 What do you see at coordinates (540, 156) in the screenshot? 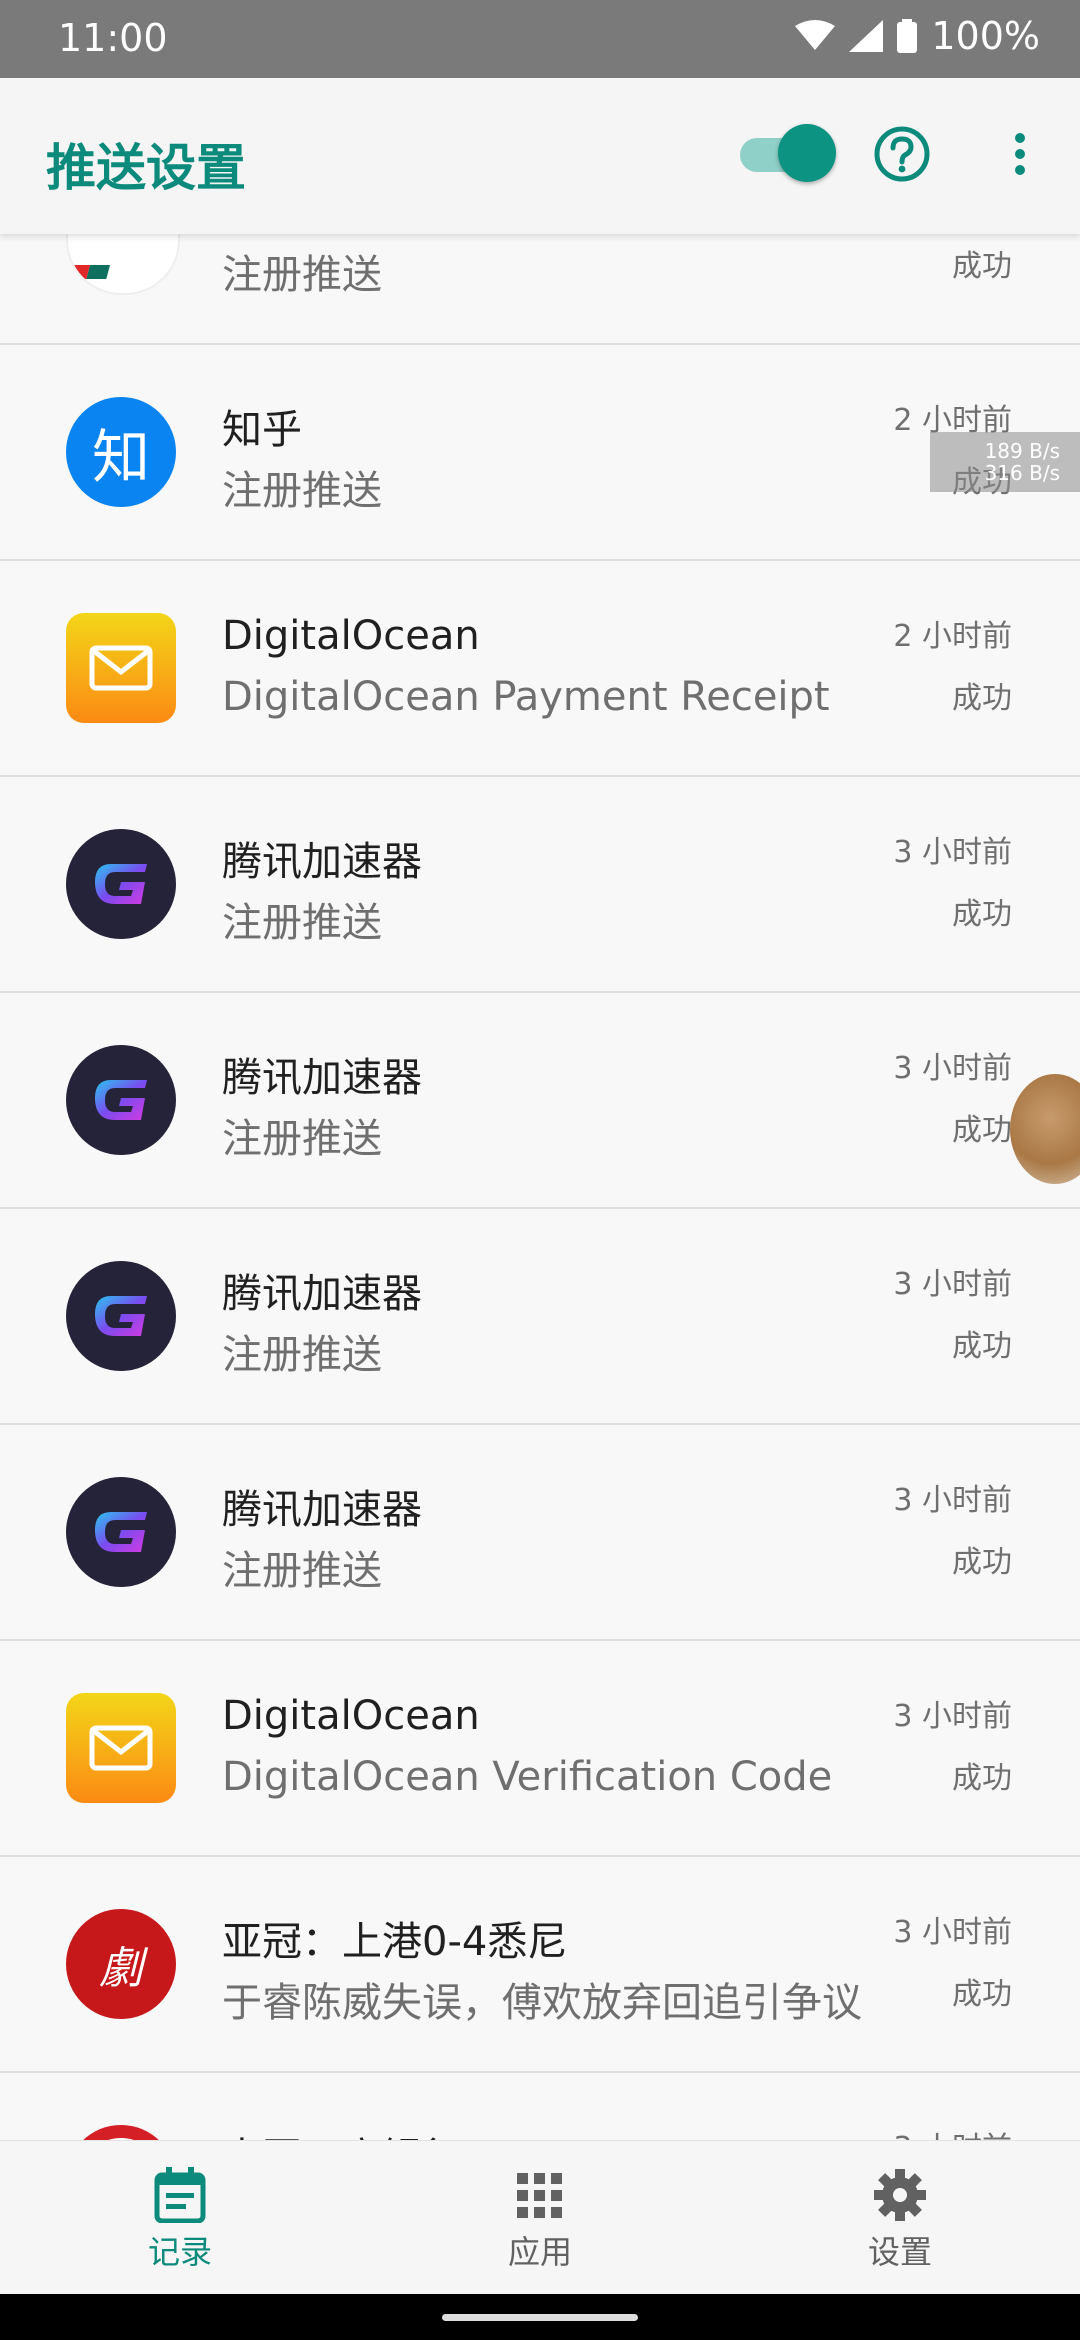
I see `app-bar: 推送设置` at bounding box center [540, 156].